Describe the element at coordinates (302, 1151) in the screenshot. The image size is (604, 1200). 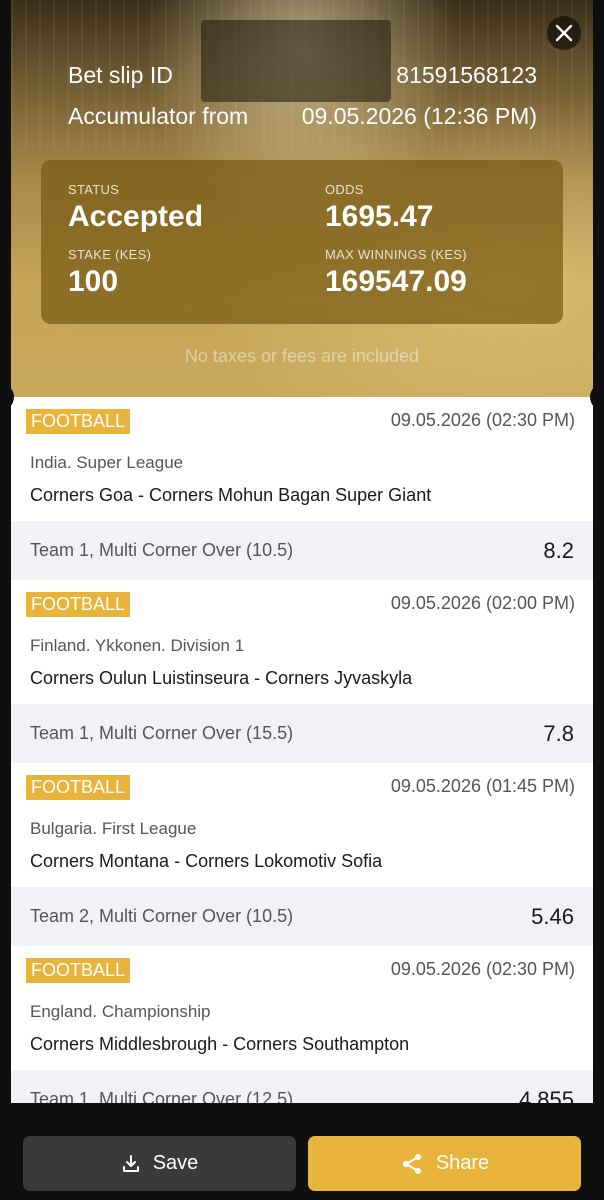
I see `action-bar: Save Share` at that location.